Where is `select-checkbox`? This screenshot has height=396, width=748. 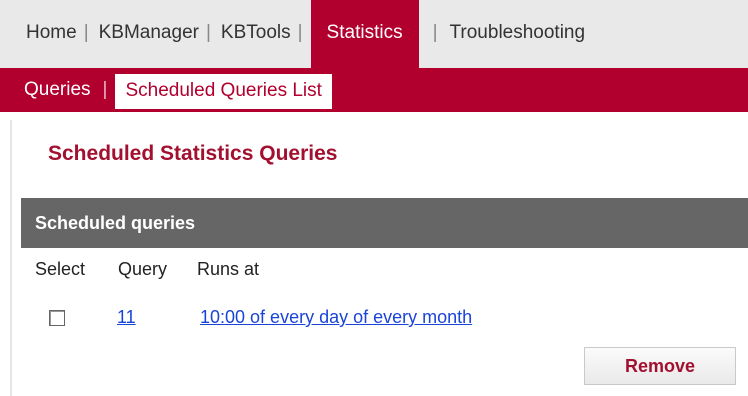 select-checkbox is located at coordinates (57, 318).